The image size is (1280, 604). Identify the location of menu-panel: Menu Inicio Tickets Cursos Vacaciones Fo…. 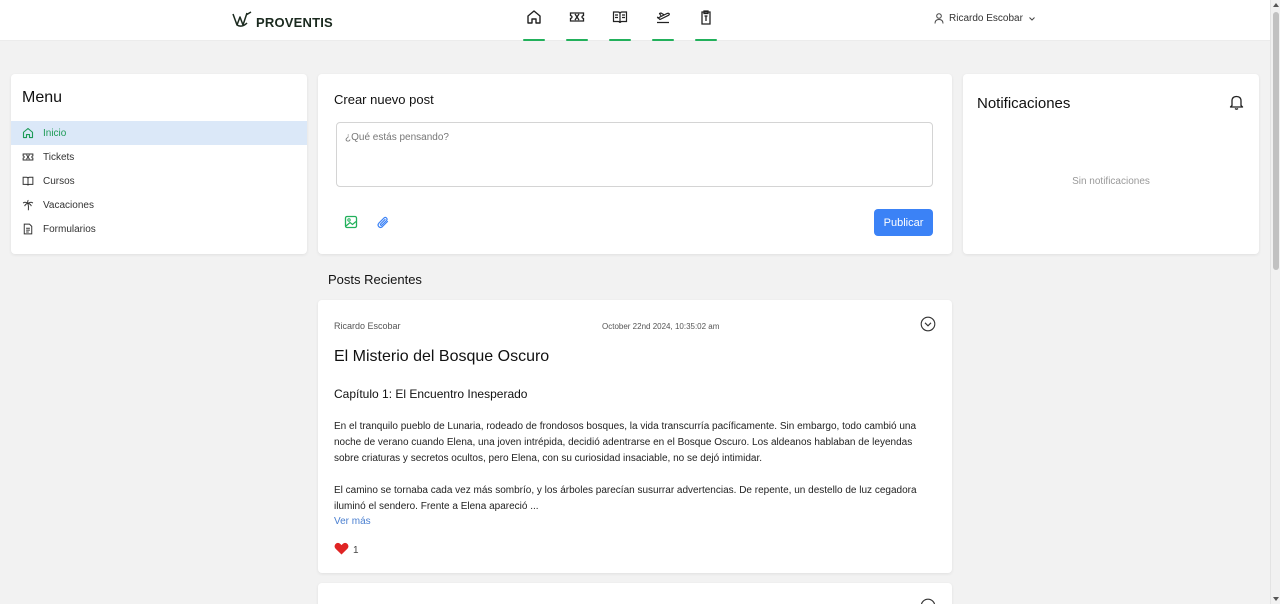
(159, 164).